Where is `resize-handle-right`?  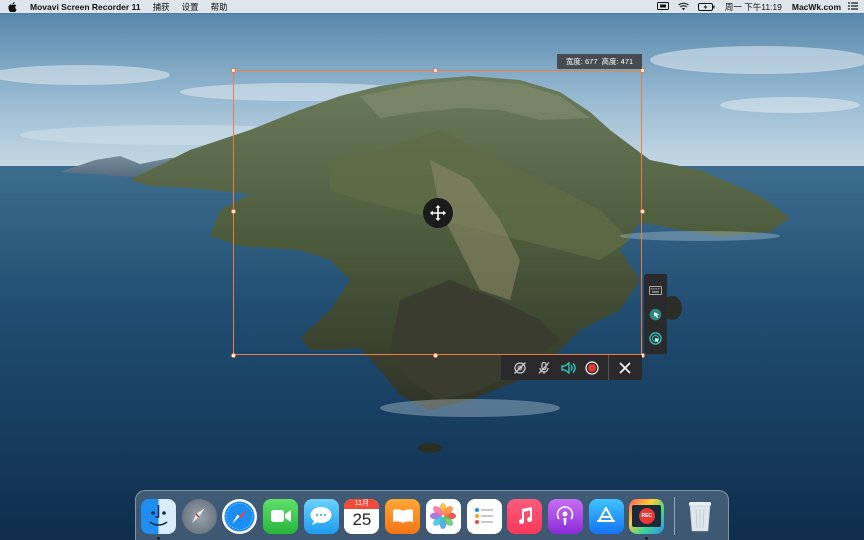
resize-handle-right is located at coordinates (642, 211).